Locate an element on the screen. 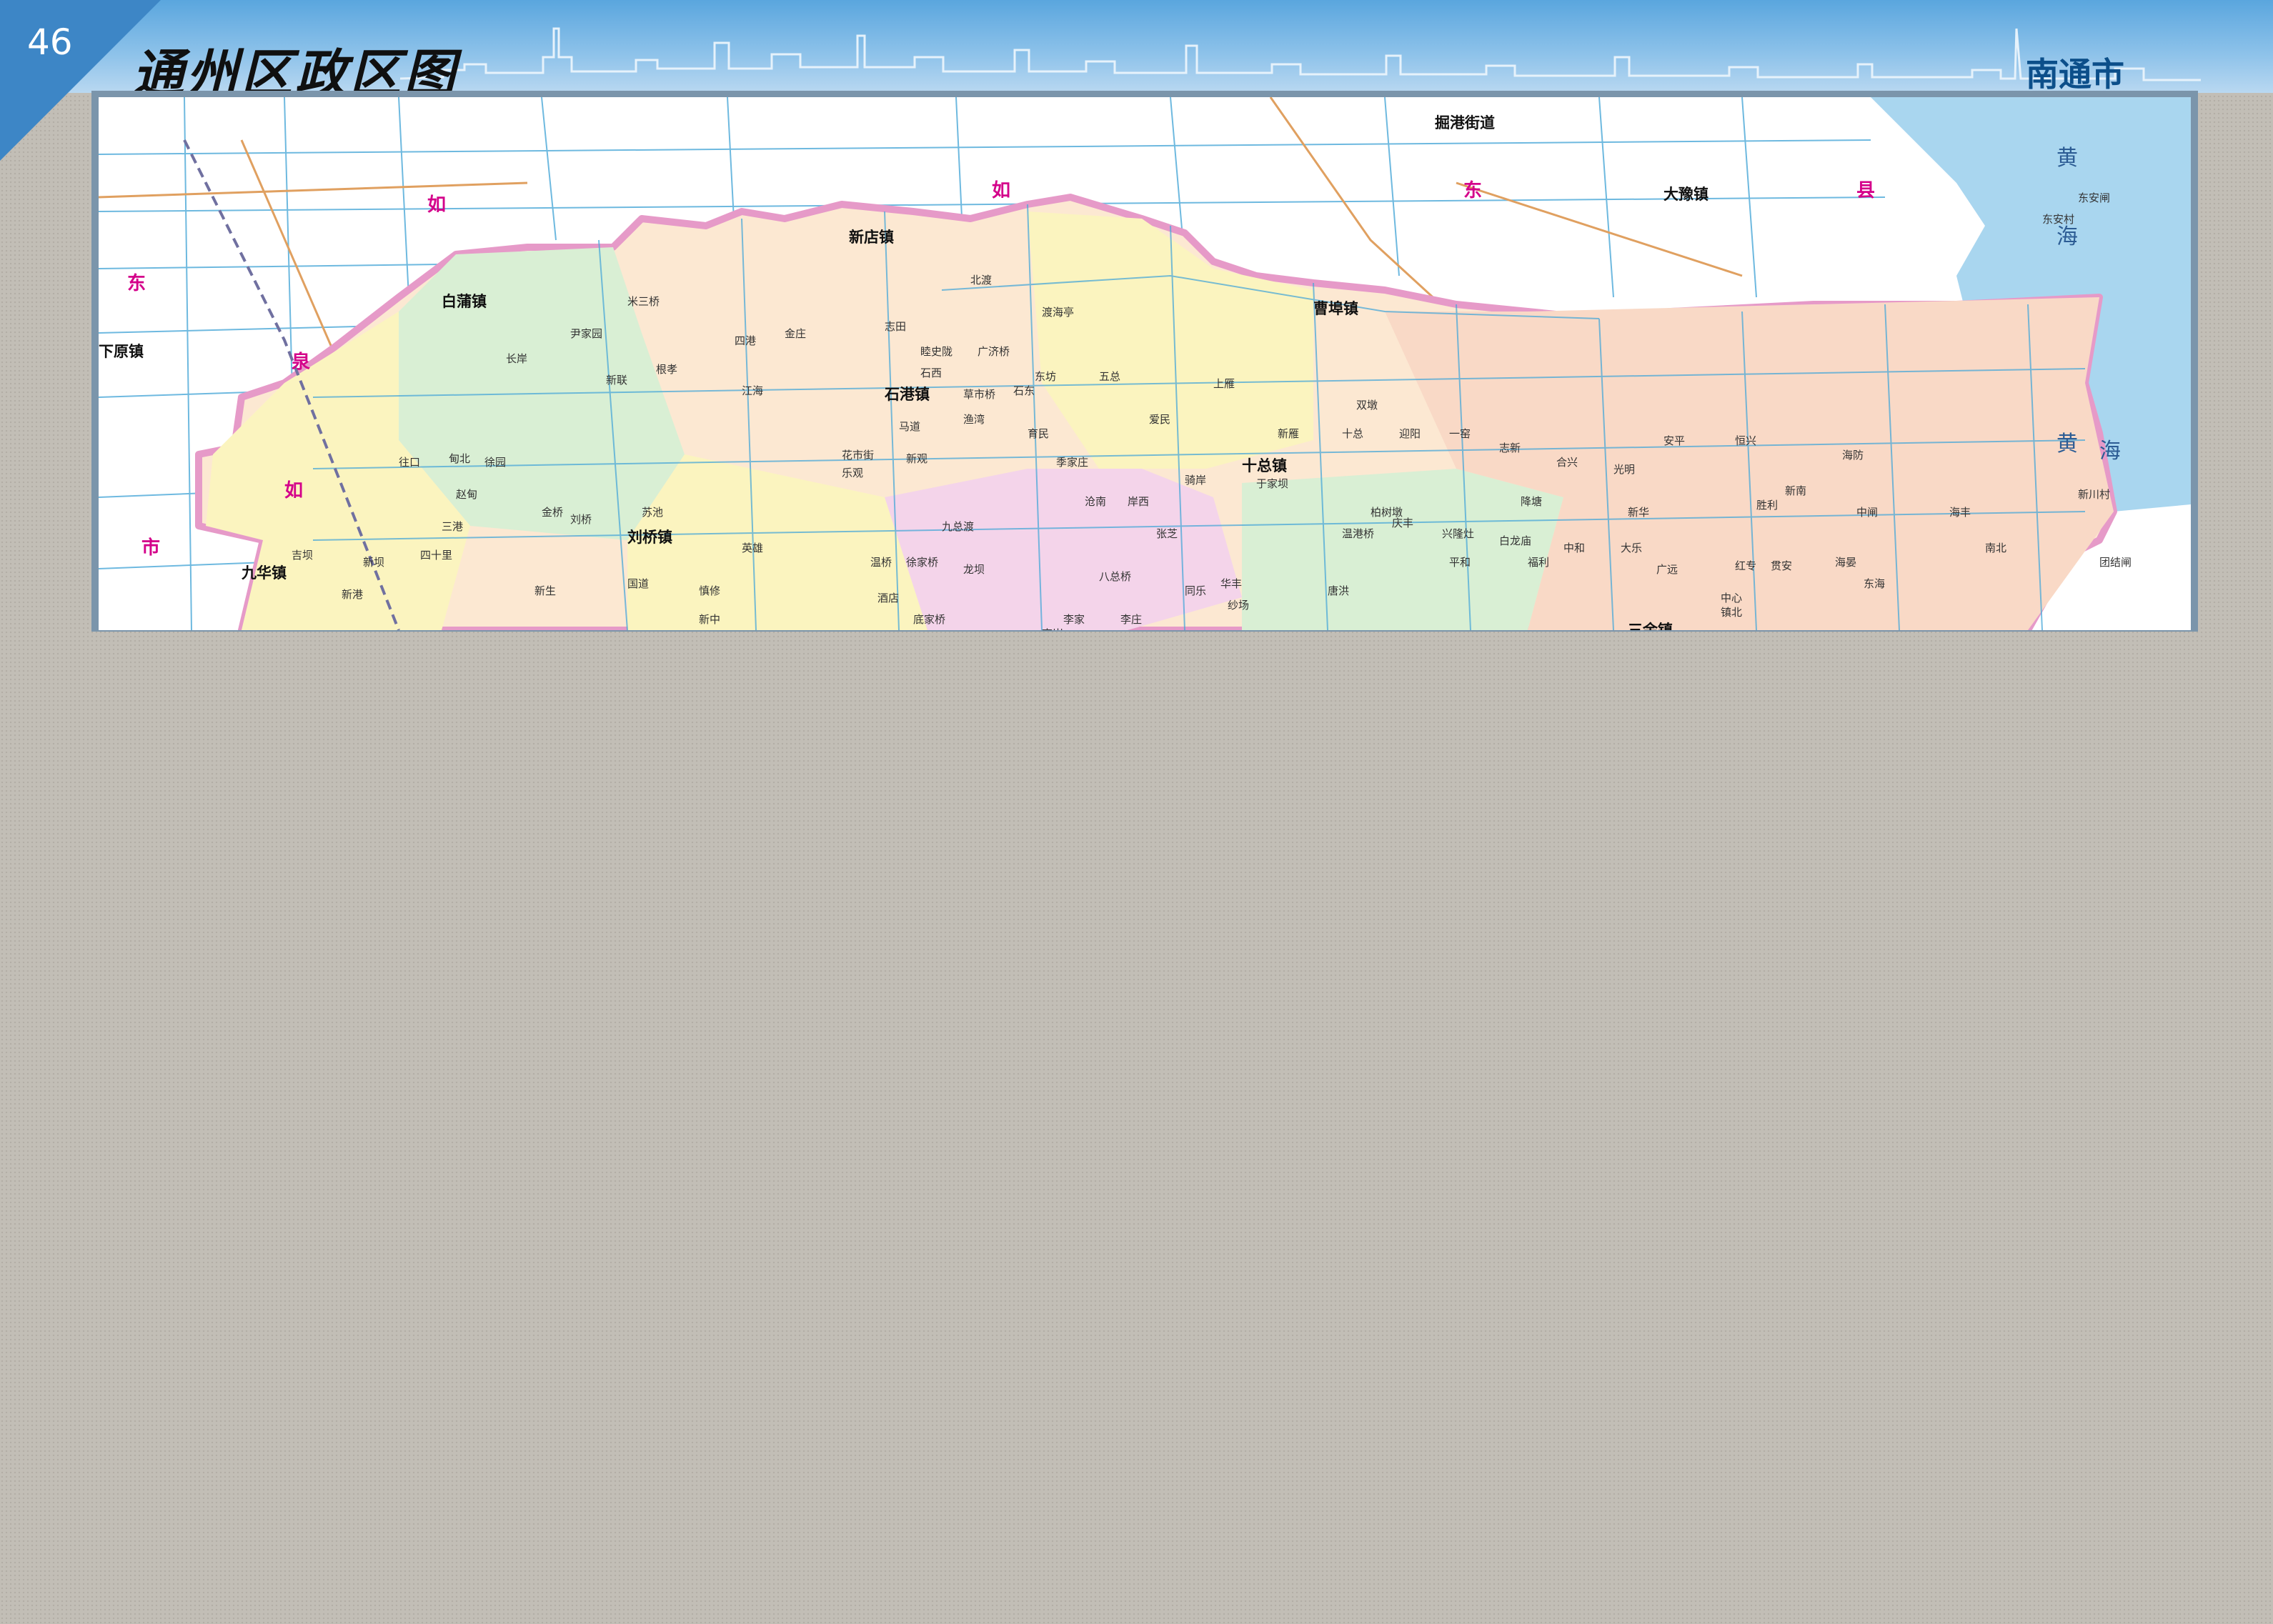 This screenshot has height=1624, width=2273. county-label: 市 is located at coordinates (152, 548).